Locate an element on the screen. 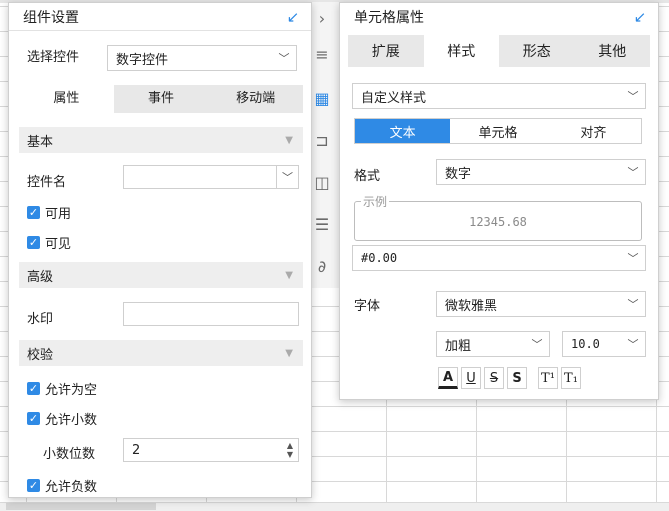 The image size is (669, 511). pattern-select-value: #0.00 is located at coordinates (379, 258).